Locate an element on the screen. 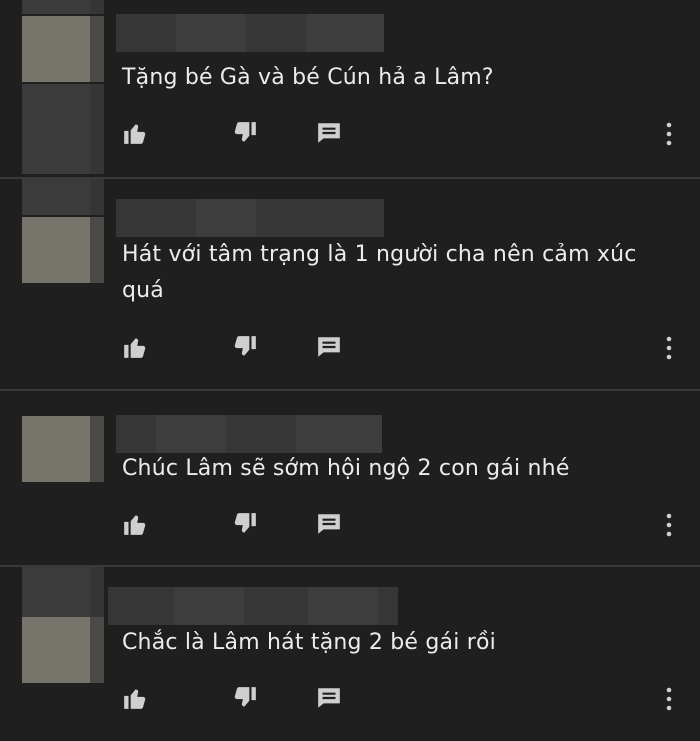 Image resolution: width=700 pixels, height=741 pixels. comment-text: Chúc Lâm sẽ sớm hội ngộ 2 con gái nhé is located at coordinates (346, 468).